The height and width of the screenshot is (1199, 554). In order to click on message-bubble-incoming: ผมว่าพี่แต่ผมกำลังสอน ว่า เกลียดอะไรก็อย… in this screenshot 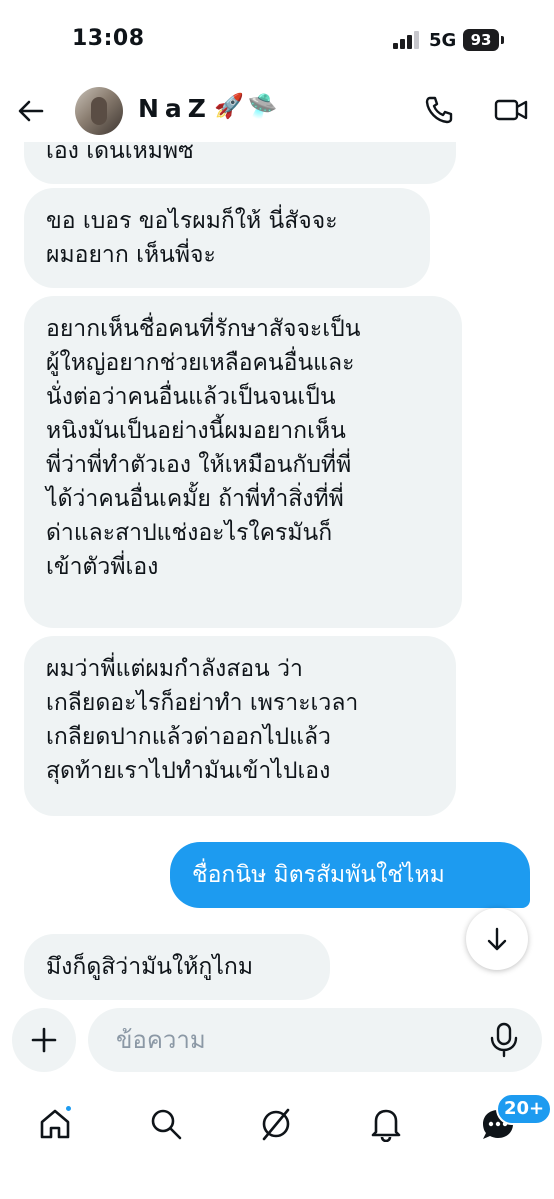, I will do `click(240, 726)`.